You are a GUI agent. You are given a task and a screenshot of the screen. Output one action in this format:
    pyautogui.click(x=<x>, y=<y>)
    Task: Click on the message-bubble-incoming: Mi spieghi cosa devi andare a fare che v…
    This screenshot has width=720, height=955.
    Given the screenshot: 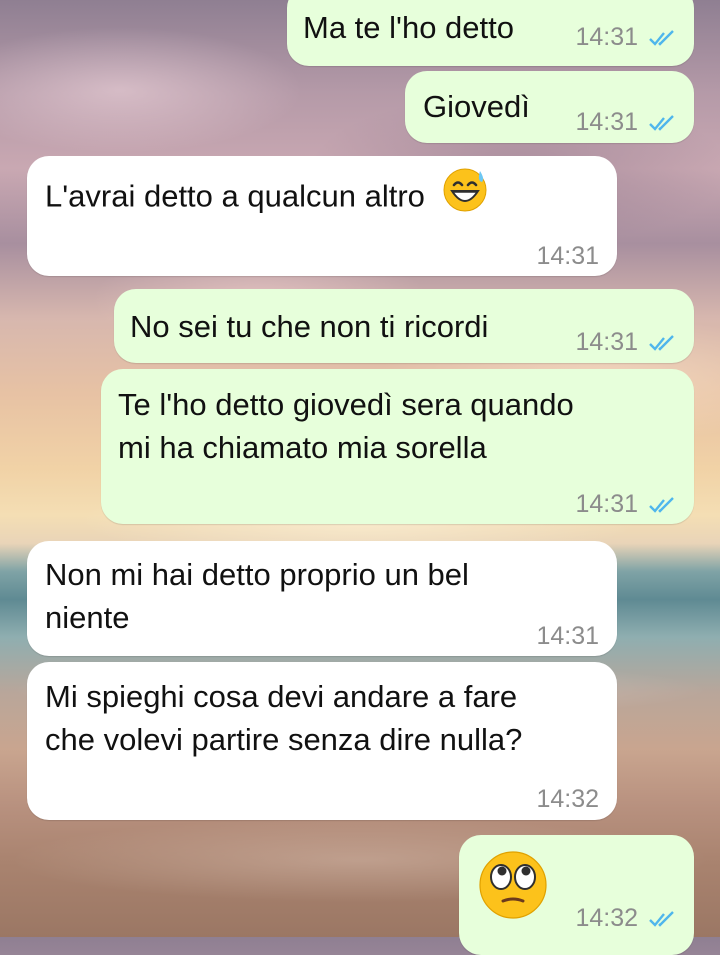 What is the action you would take?
    pyautogui.click(x=322, y=741)
    